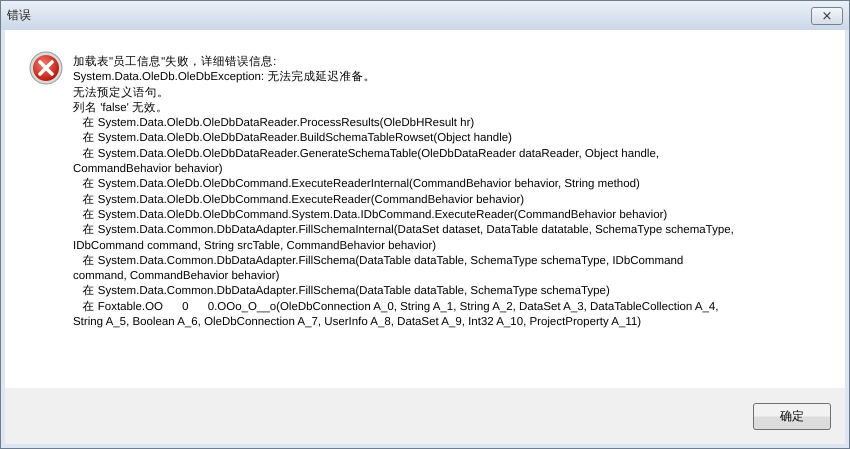 This screenshot has height=449, width=850. Describe the element at coordinates (19, 15) in the screenshot. I see `window-title: 错误` at that location.